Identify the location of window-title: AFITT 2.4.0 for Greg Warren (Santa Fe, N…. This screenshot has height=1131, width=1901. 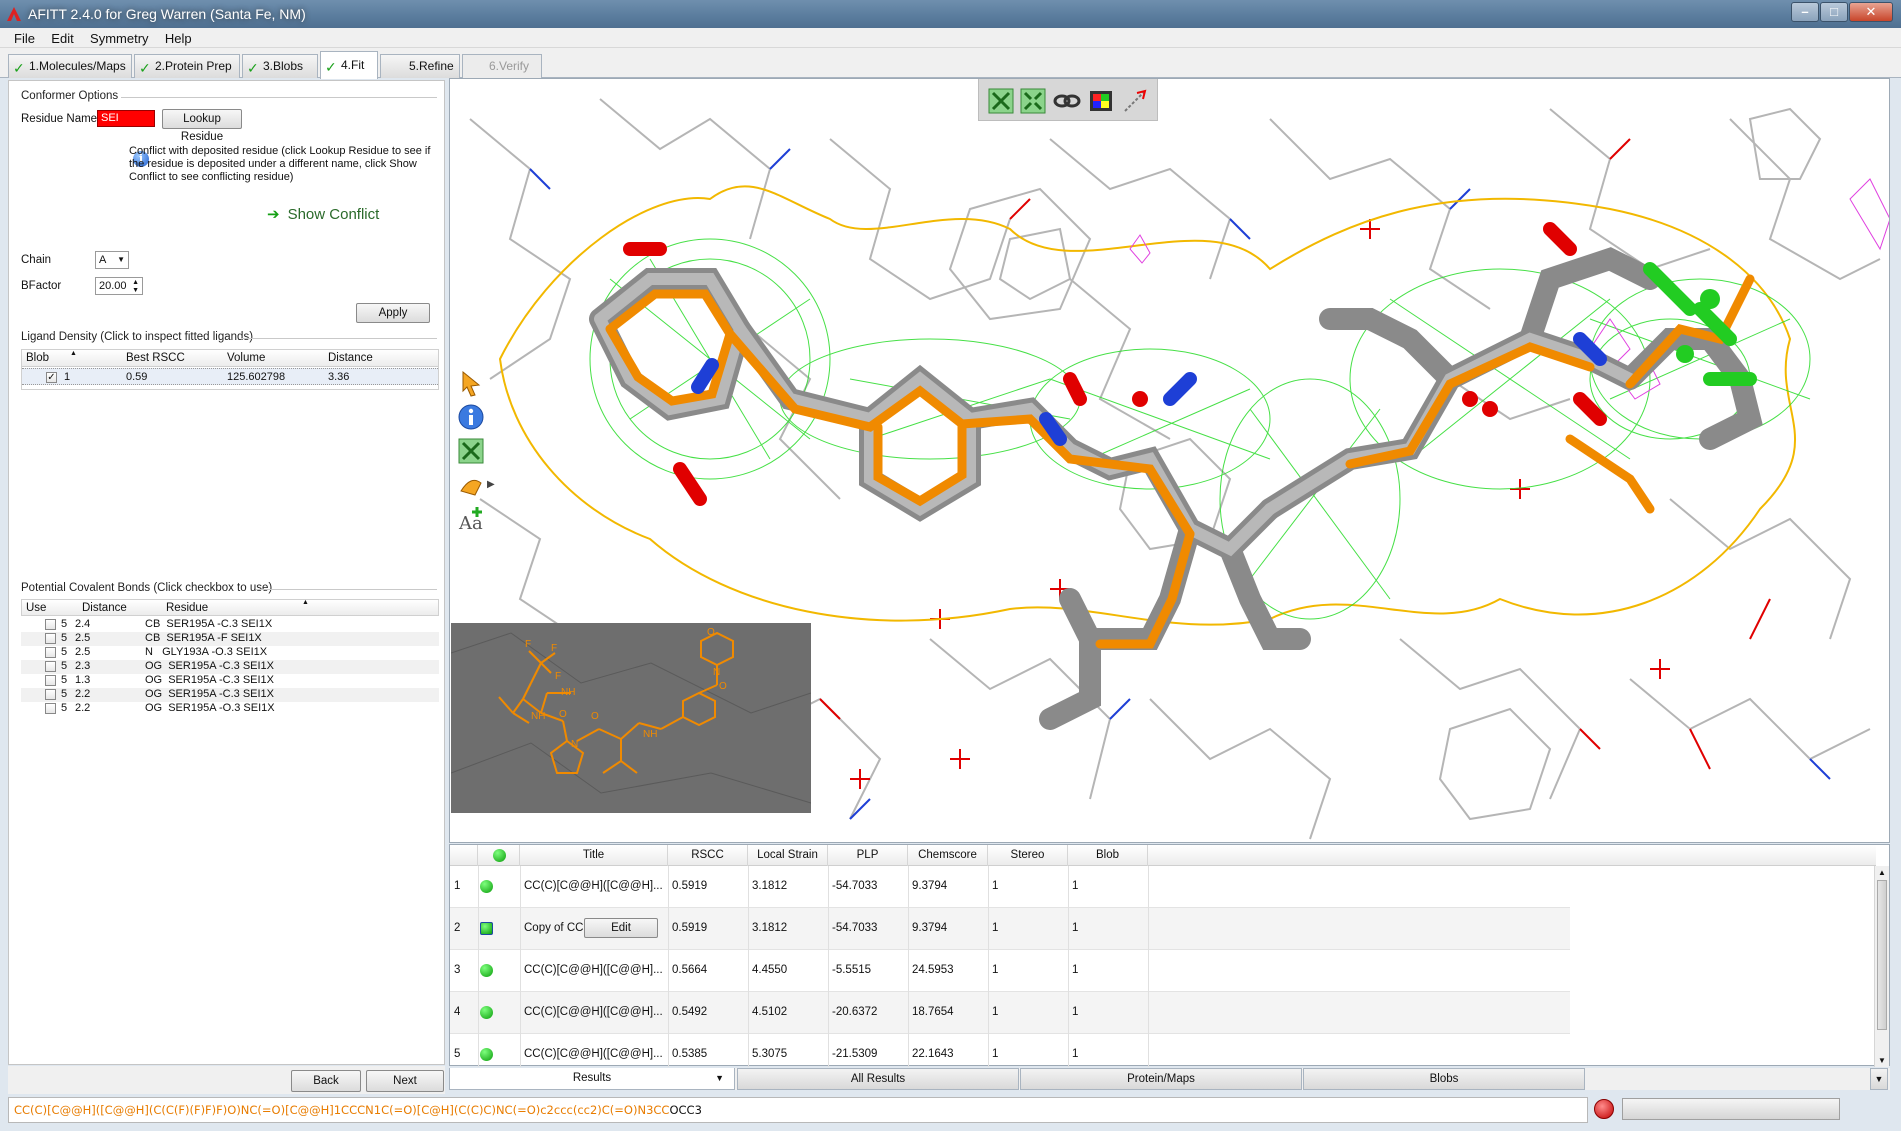
(167, 14).